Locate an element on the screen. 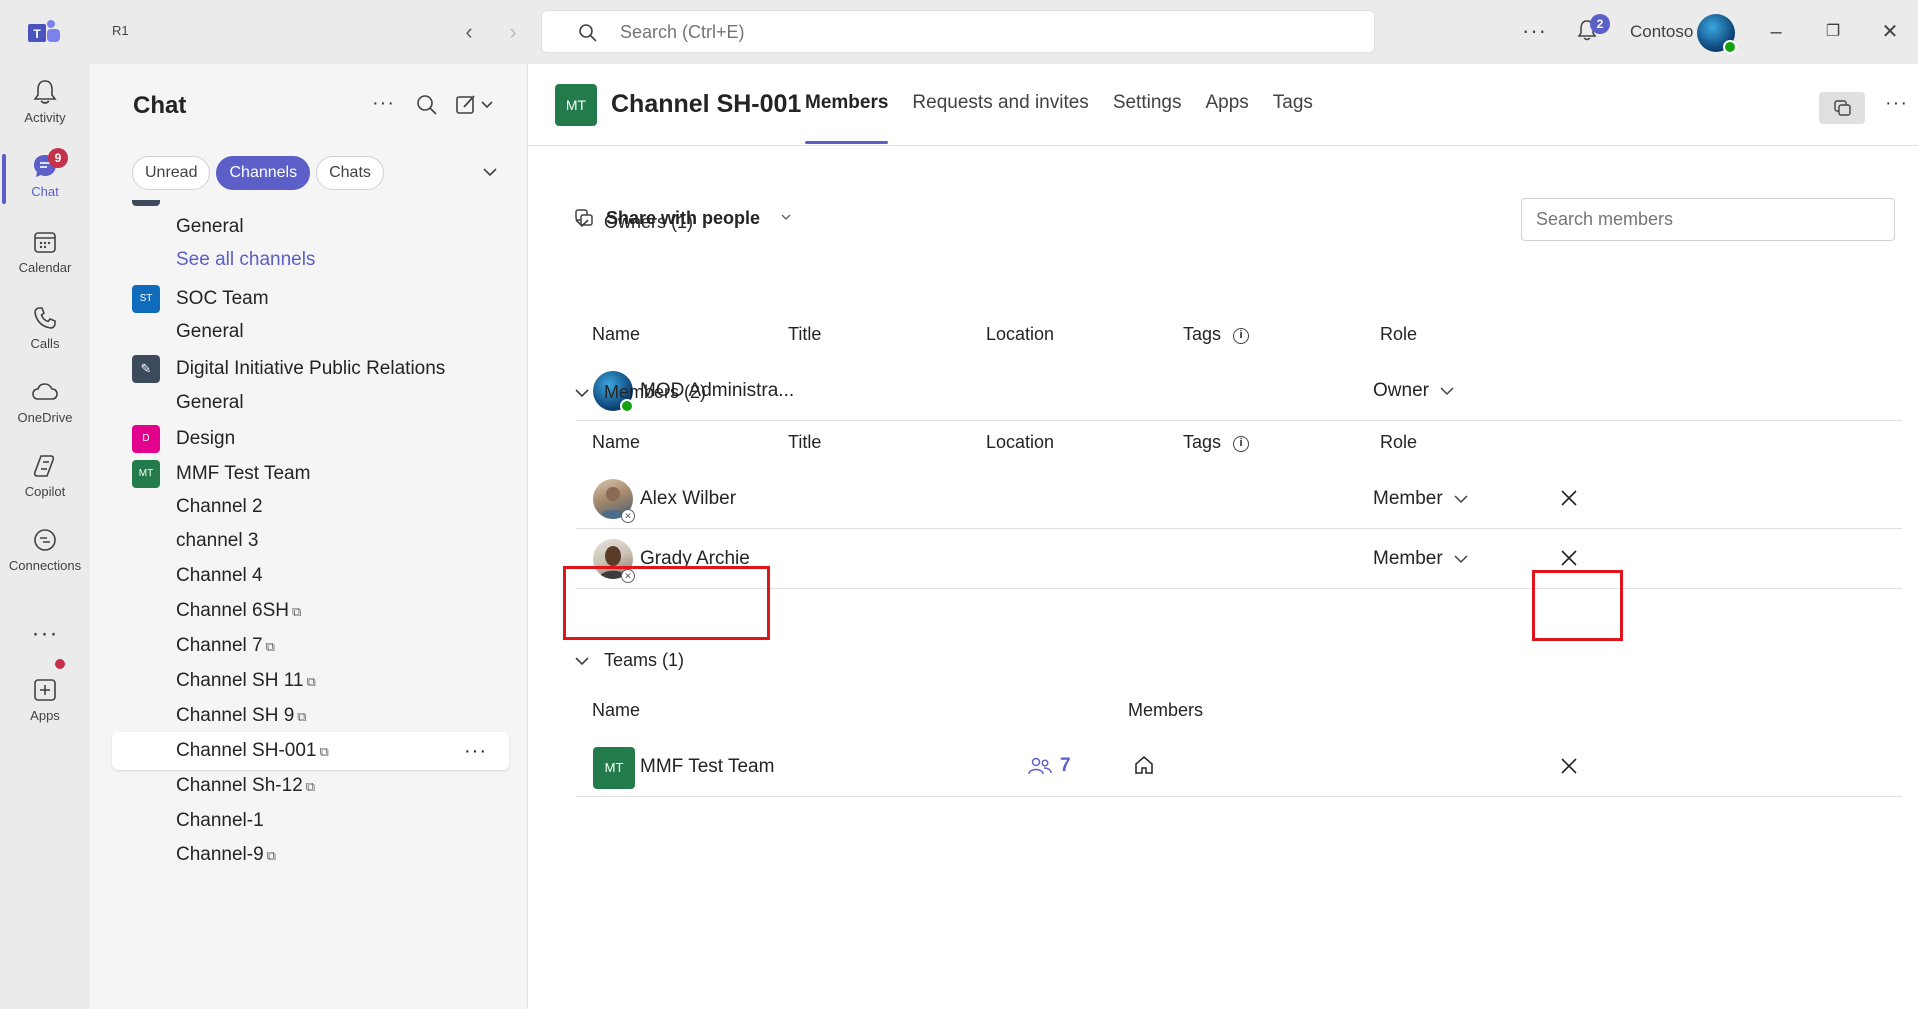 The width and height of the screenshot is (1918, 1009). user-avatar is located at coordinates (1717, 34).